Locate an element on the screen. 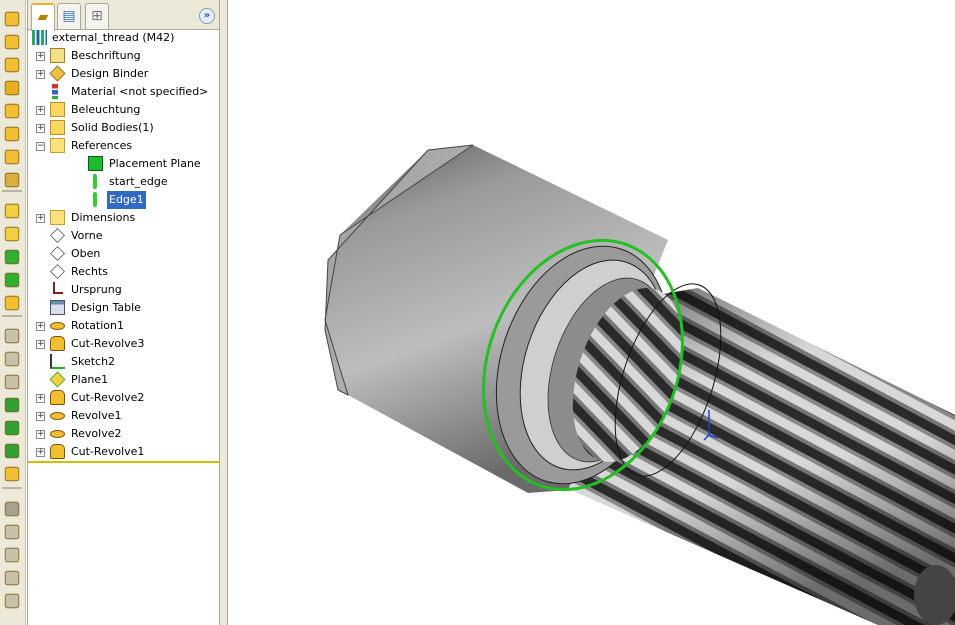 The width and height of the screenshot is (955, 625). tree-item-rotation1: + Rotation1 is located at coordinates (123, 326).